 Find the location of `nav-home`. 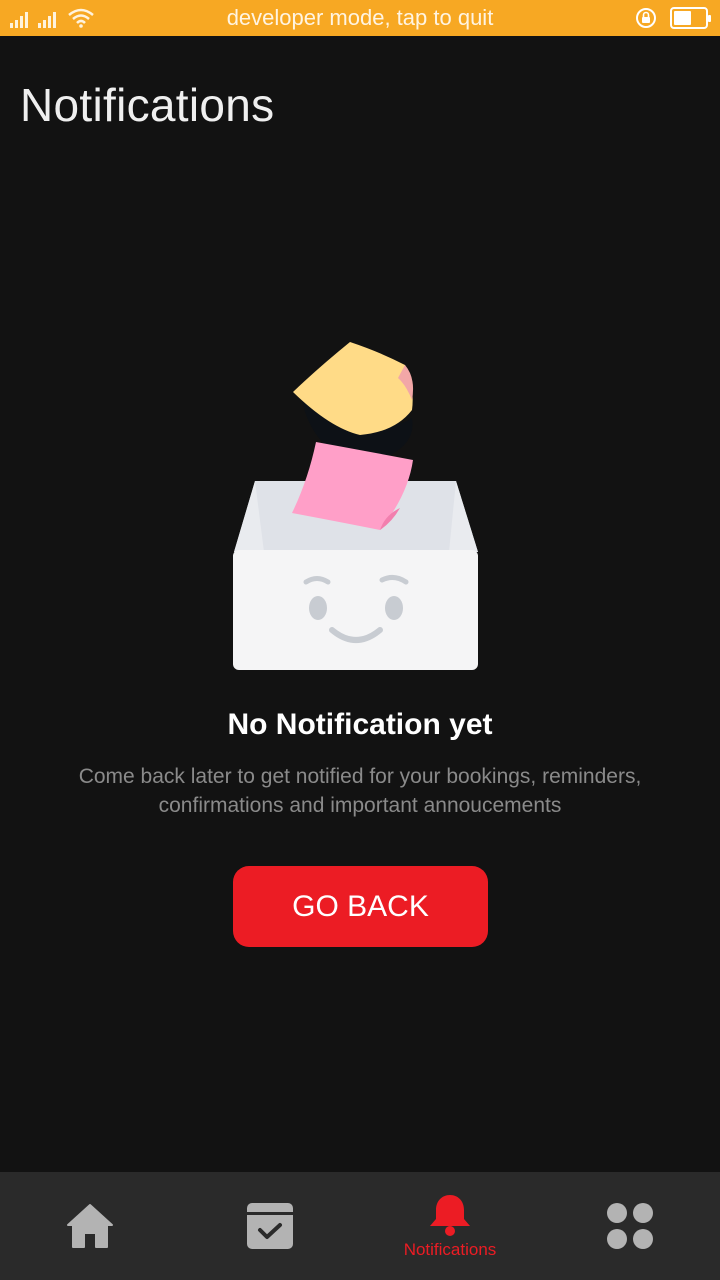

nav-home is located at coordinates (90, 1226).